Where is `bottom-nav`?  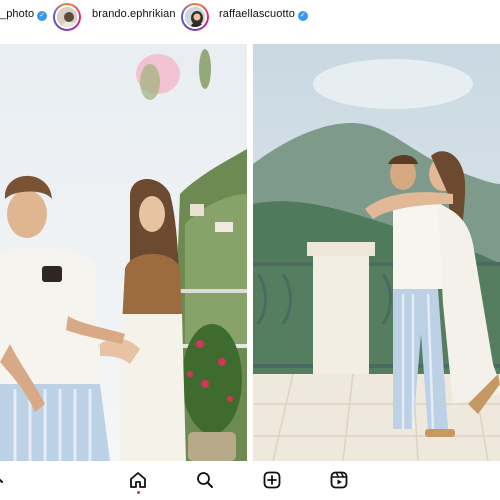 bottom-nav is located at coordinates (250, 481).